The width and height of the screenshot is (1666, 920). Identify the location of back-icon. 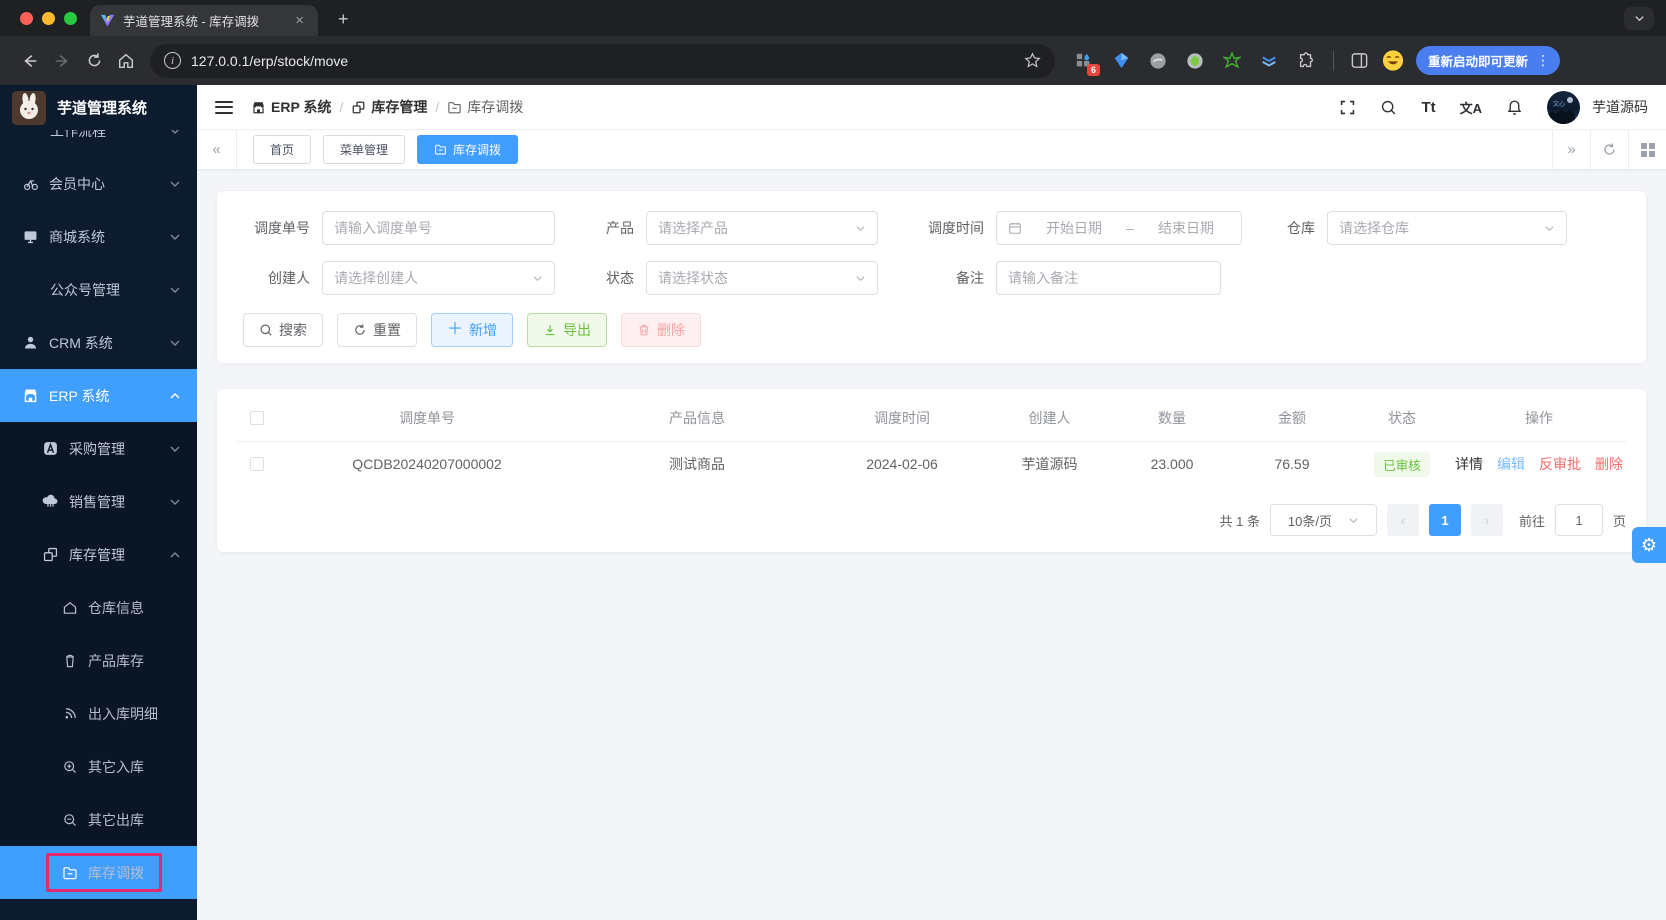
(30, 61).